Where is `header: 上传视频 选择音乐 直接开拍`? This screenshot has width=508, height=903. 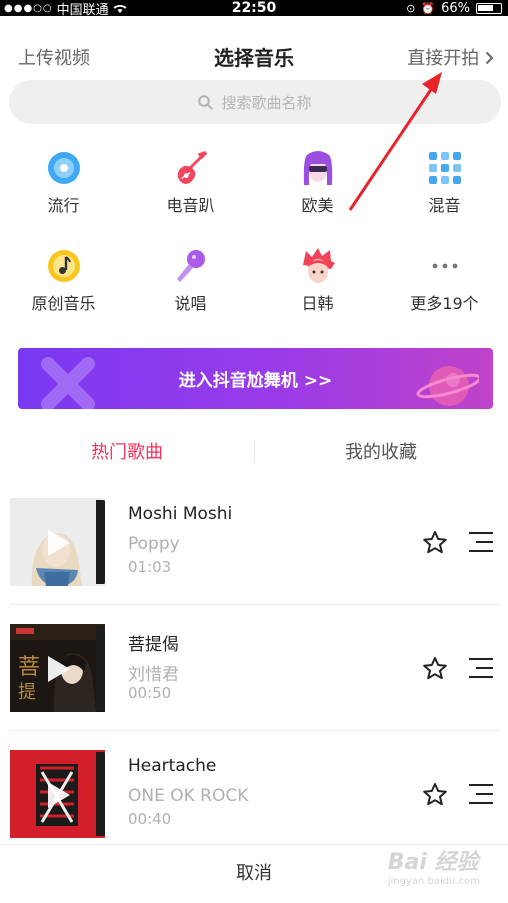 header: 上传视频 选择音乐 直接开拍 is located at coordinates (254, 56).